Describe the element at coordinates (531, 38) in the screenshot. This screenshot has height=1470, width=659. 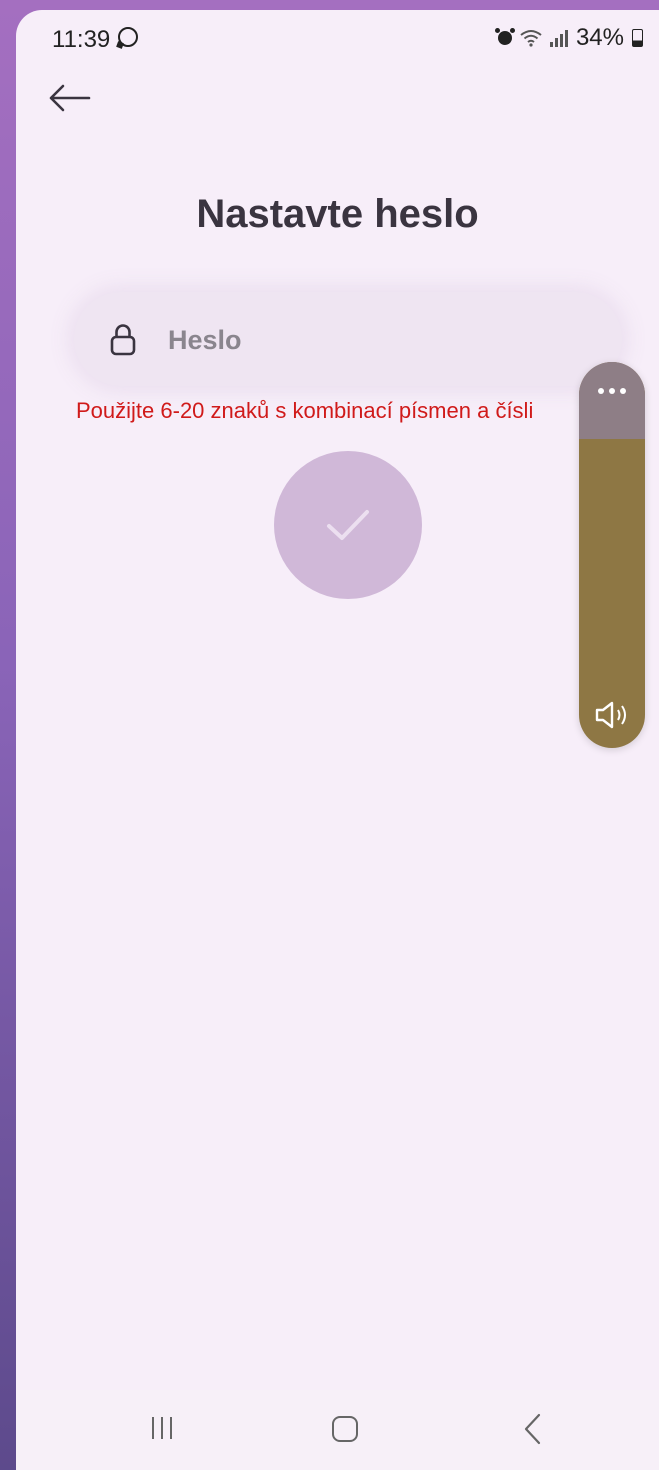
I see `wifi-icon` at that location.